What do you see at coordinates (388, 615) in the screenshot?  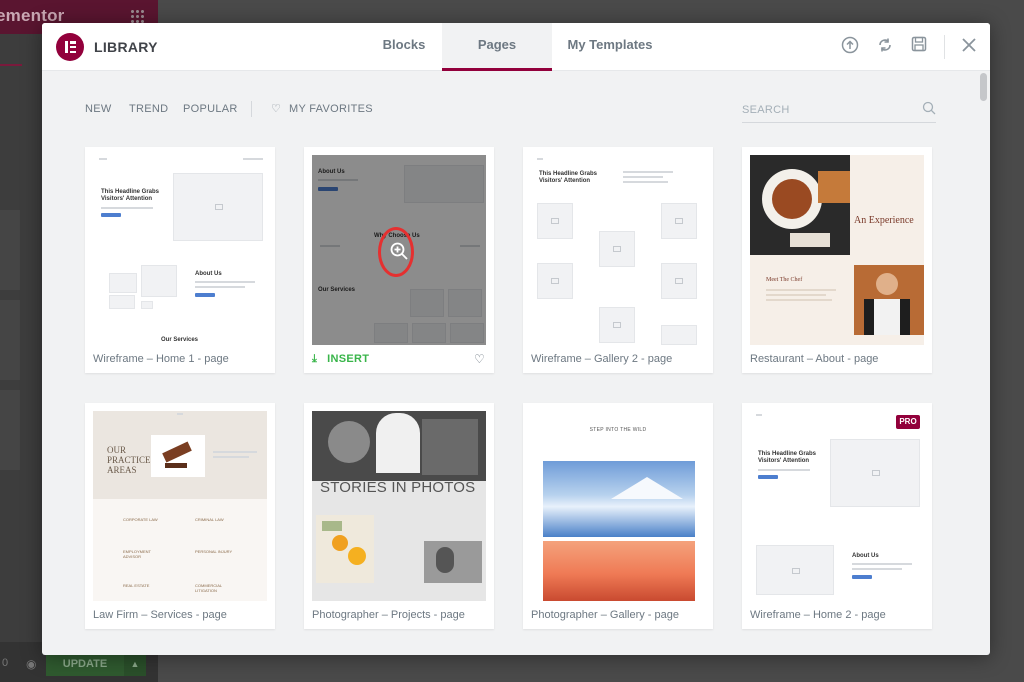 I see `template-name: Photographer – Projects - page` at bounding box center [388, 615].